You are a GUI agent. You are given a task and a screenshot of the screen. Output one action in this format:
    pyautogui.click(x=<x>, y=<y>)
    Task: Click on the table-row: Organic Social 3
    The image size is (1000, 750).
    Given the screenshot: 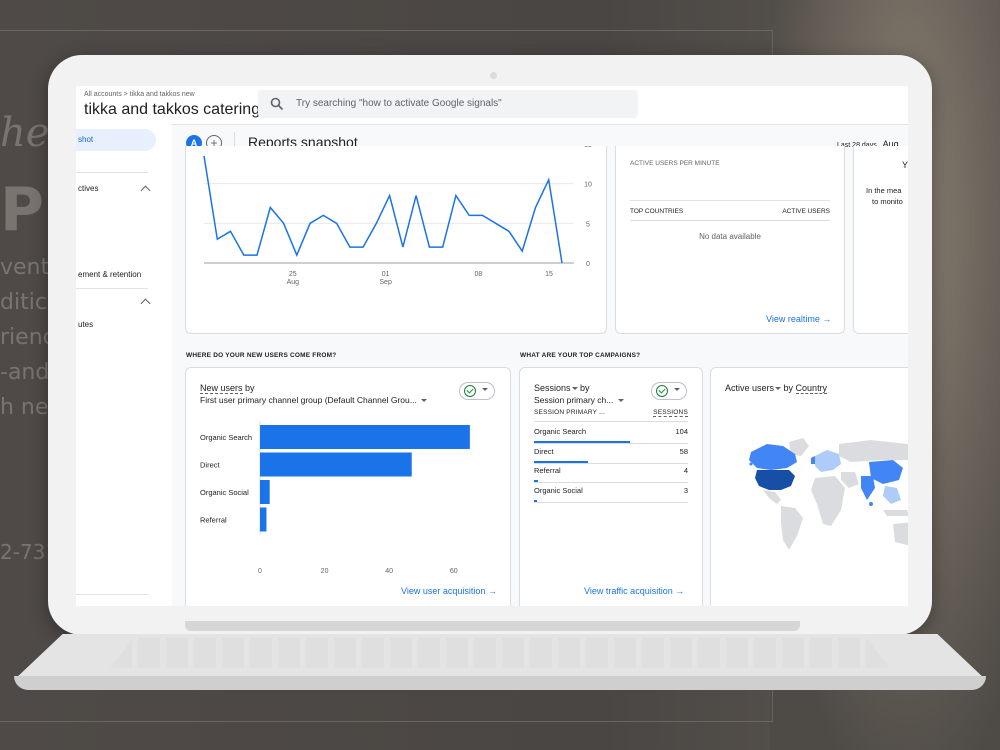 What is the action you would take?
    pyautogui.click(x=611, y=493)
    